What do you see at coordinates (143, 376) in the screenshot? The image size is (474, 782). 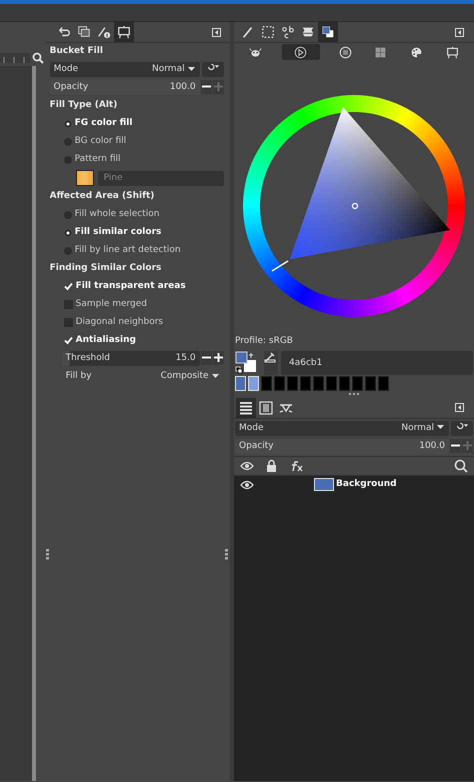 I see `fill-by-dropdown: Fill by Composite` at bounding box center [143, 376].